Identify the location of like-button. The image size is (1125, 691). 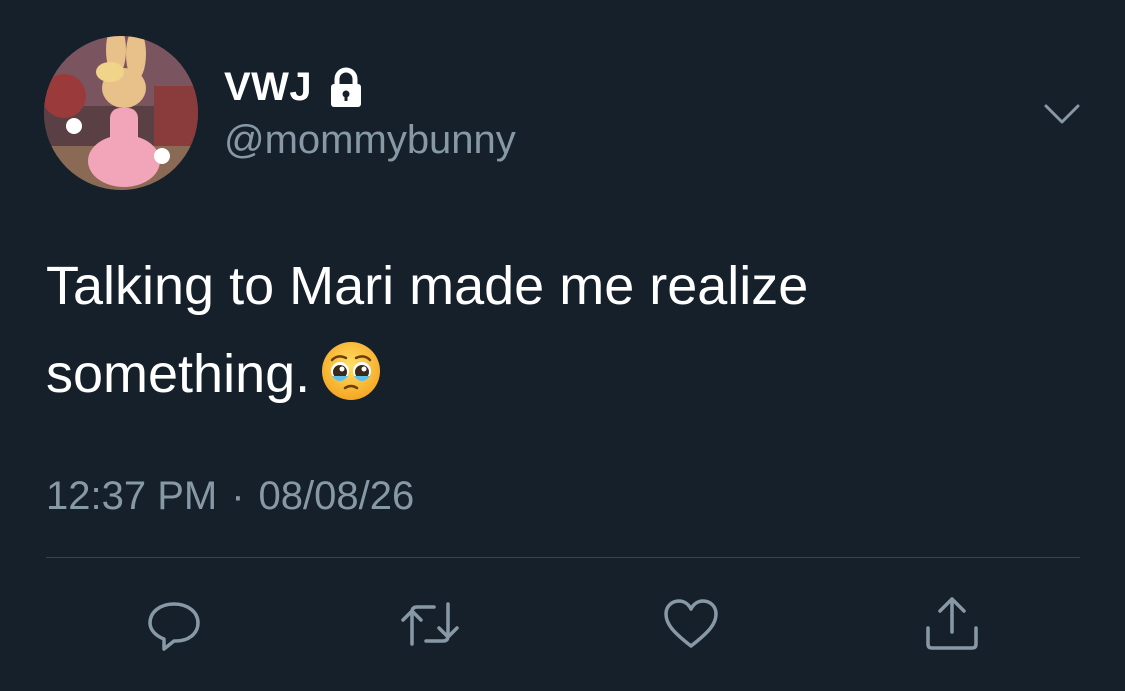
(691, 624).